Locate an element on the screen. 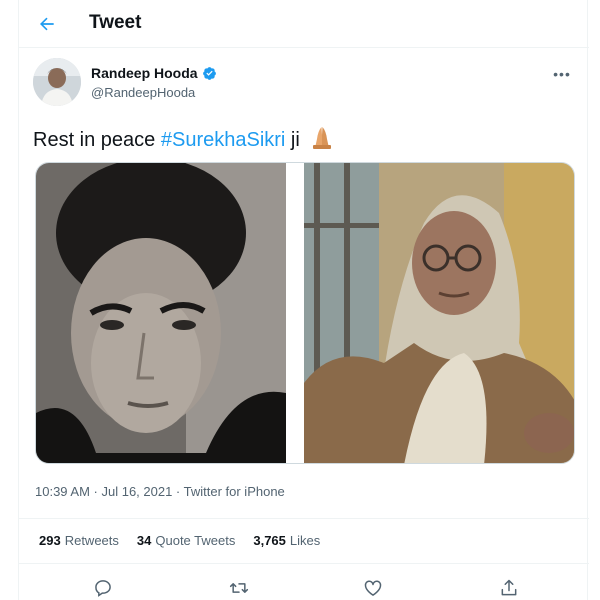 This screenshot has width=600, height=600. share-icon is located at coordinates (509, 587).